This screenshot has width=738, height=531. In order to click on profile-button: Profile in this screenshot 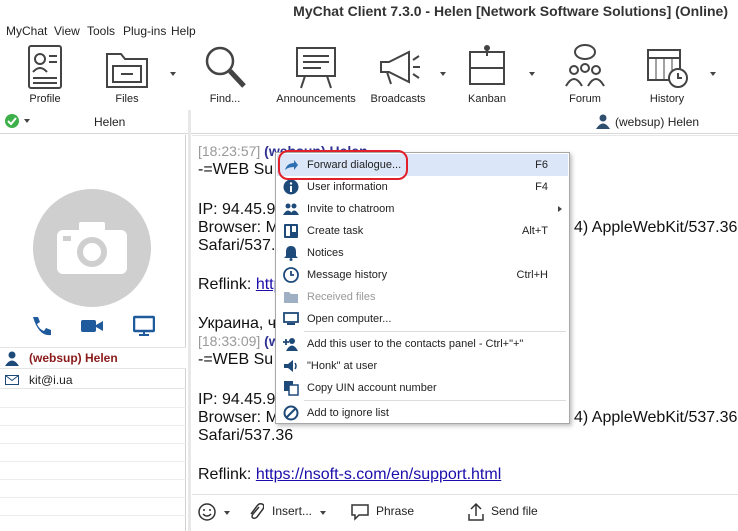, I will do `click(45, 73)`.